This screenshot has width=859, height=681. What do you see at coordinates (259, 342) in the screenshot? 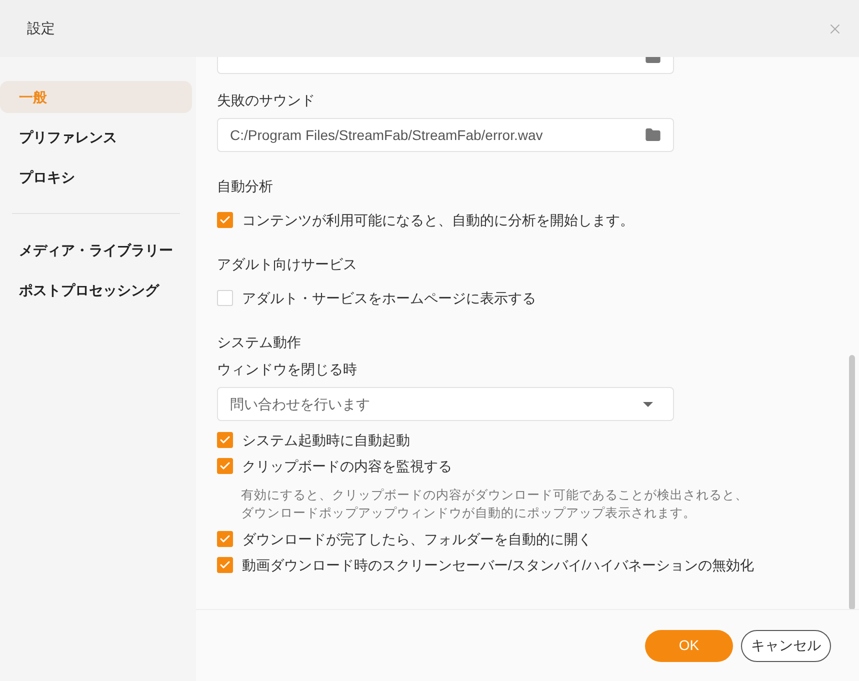
I see `section-heading: システム動作` at bounding box center [259, 342].